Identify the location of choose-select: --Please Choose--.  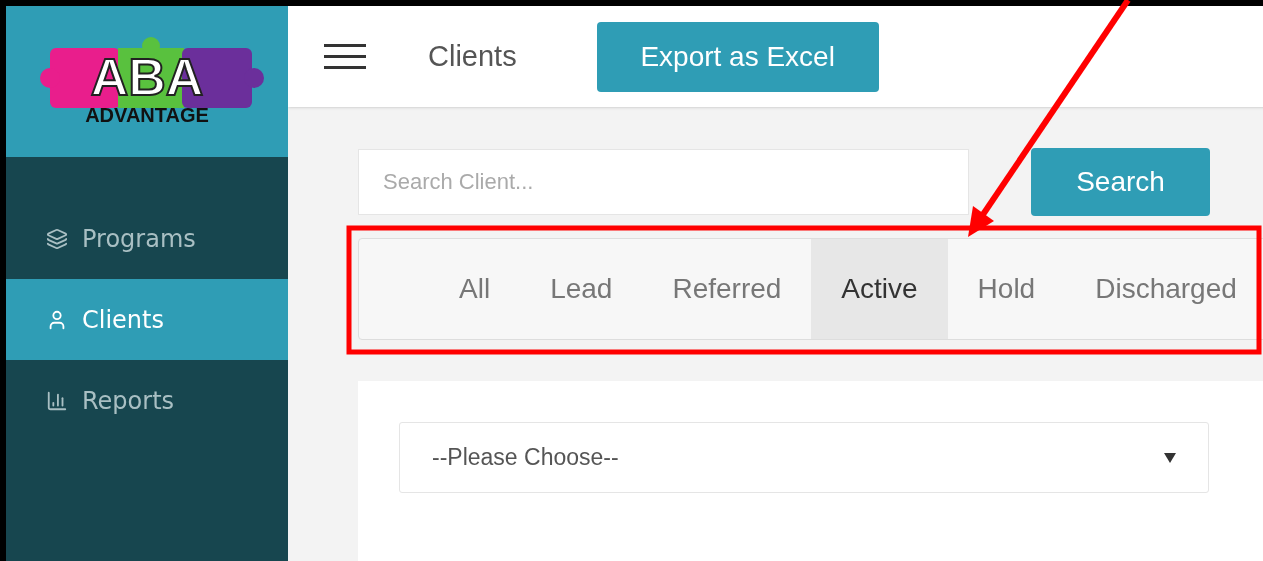
(804, 457).